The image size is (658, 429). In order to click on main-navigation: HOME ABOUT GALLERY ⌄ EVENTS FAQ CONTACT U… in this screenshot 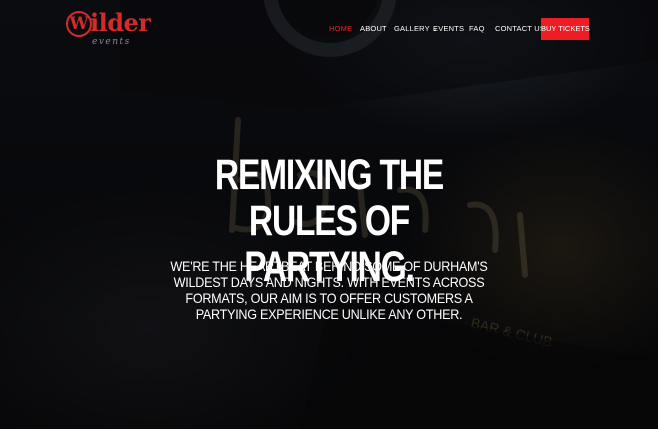, I will do `click(329, 28)`.